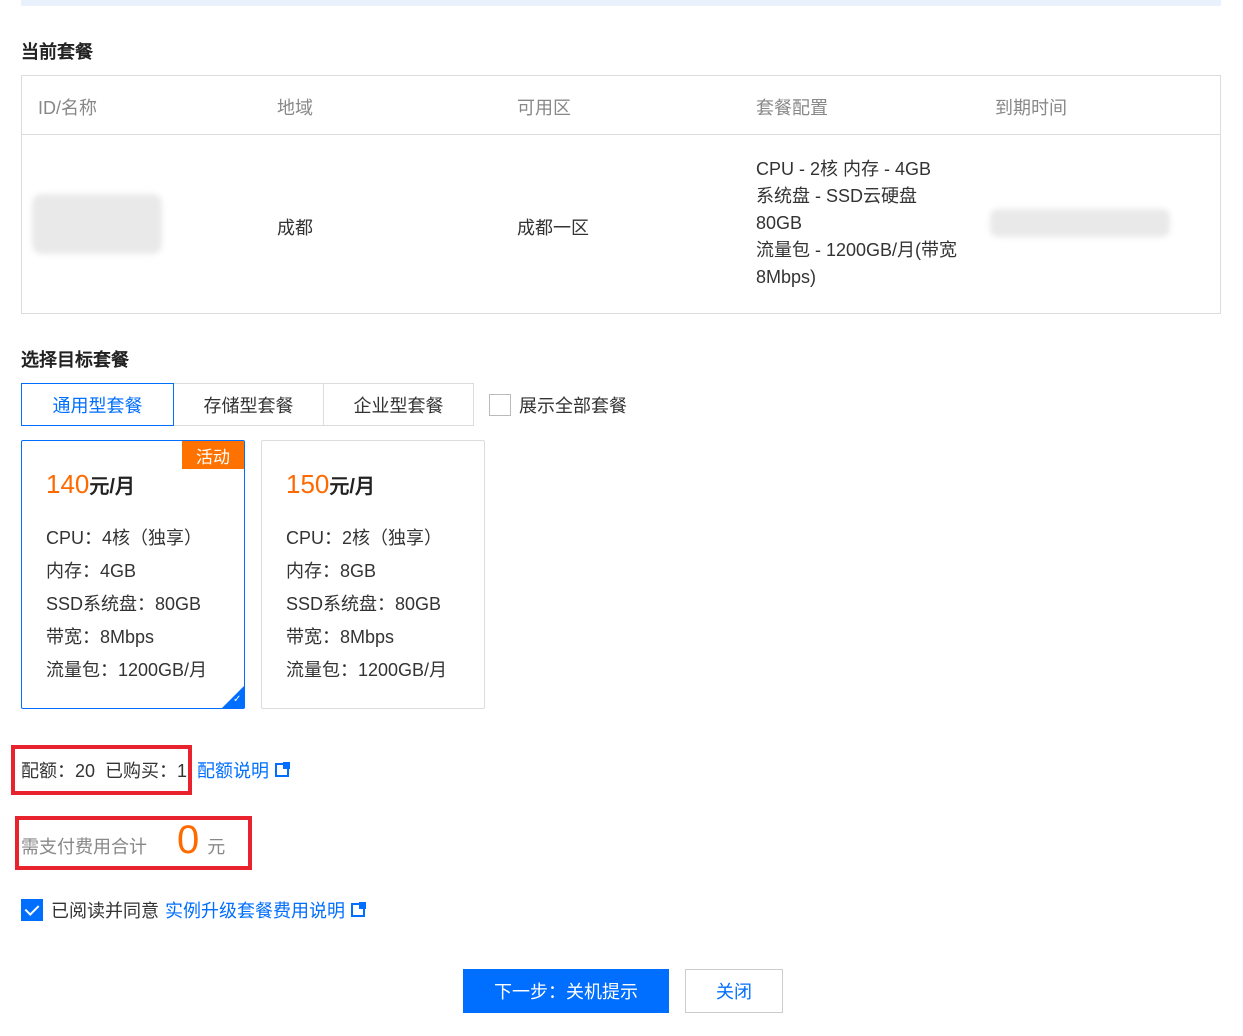 The width and height of the screenshot is (1243, 1036). I want to click on cell-zone: 成都一区, so click(553, 228).